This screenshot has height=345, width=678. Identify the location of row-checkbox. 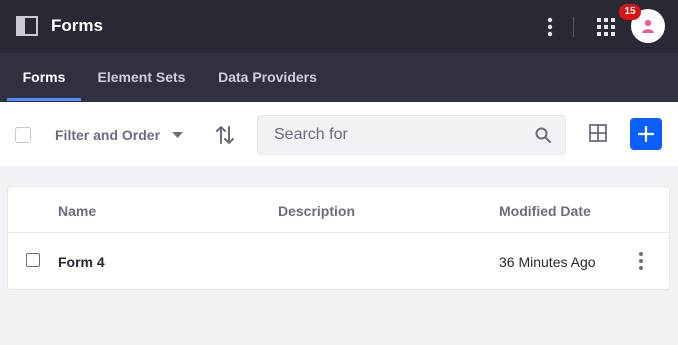
(33, 260).